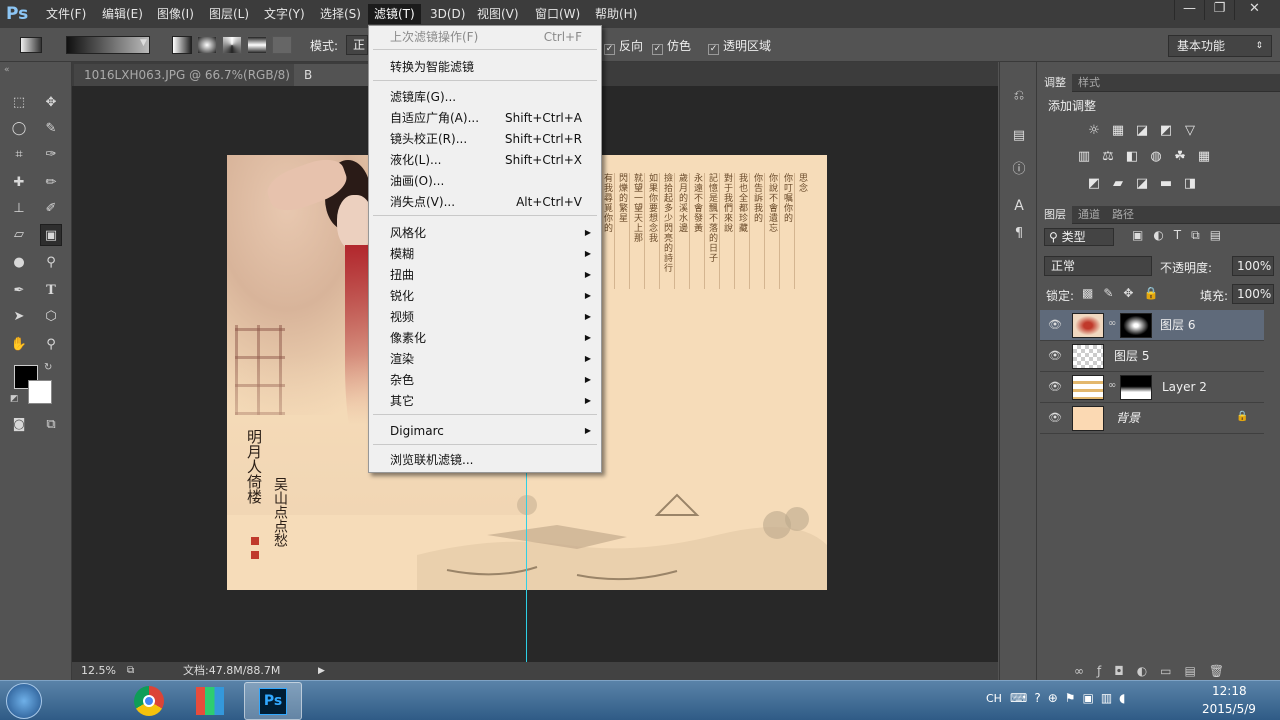  What do you see at coordinates (98, 671) in the screenshot?
I see `zoom-level: 12.5%` at bounding box center [98, 671].